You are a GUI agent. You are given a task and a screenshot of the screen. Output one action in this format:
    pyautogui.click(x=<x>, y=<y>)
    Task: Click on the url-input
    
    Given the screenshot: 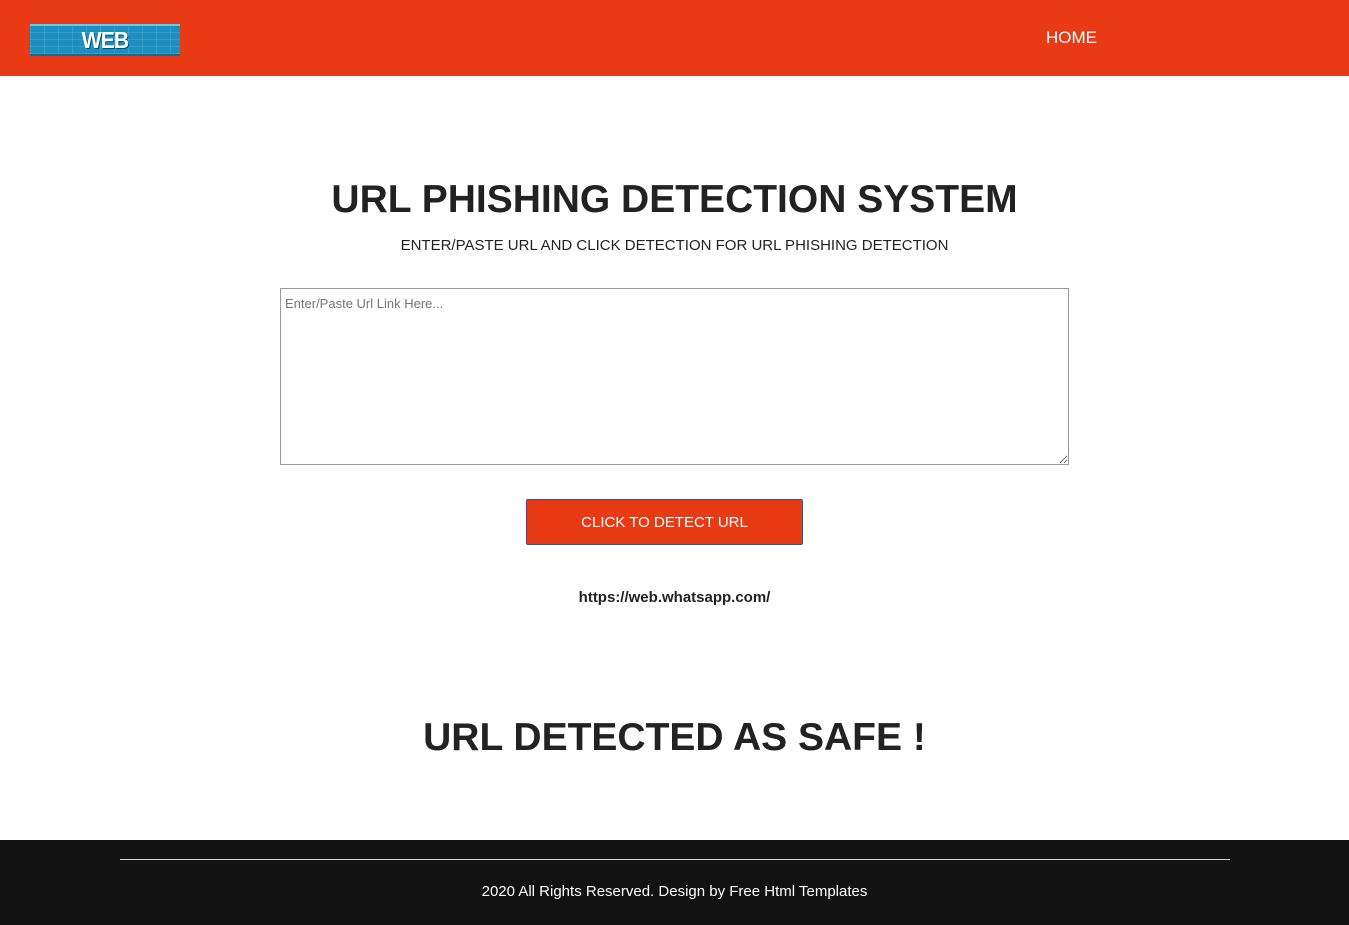 What is the action you would take?
    pyautogui.click(x=674, y=376)
    